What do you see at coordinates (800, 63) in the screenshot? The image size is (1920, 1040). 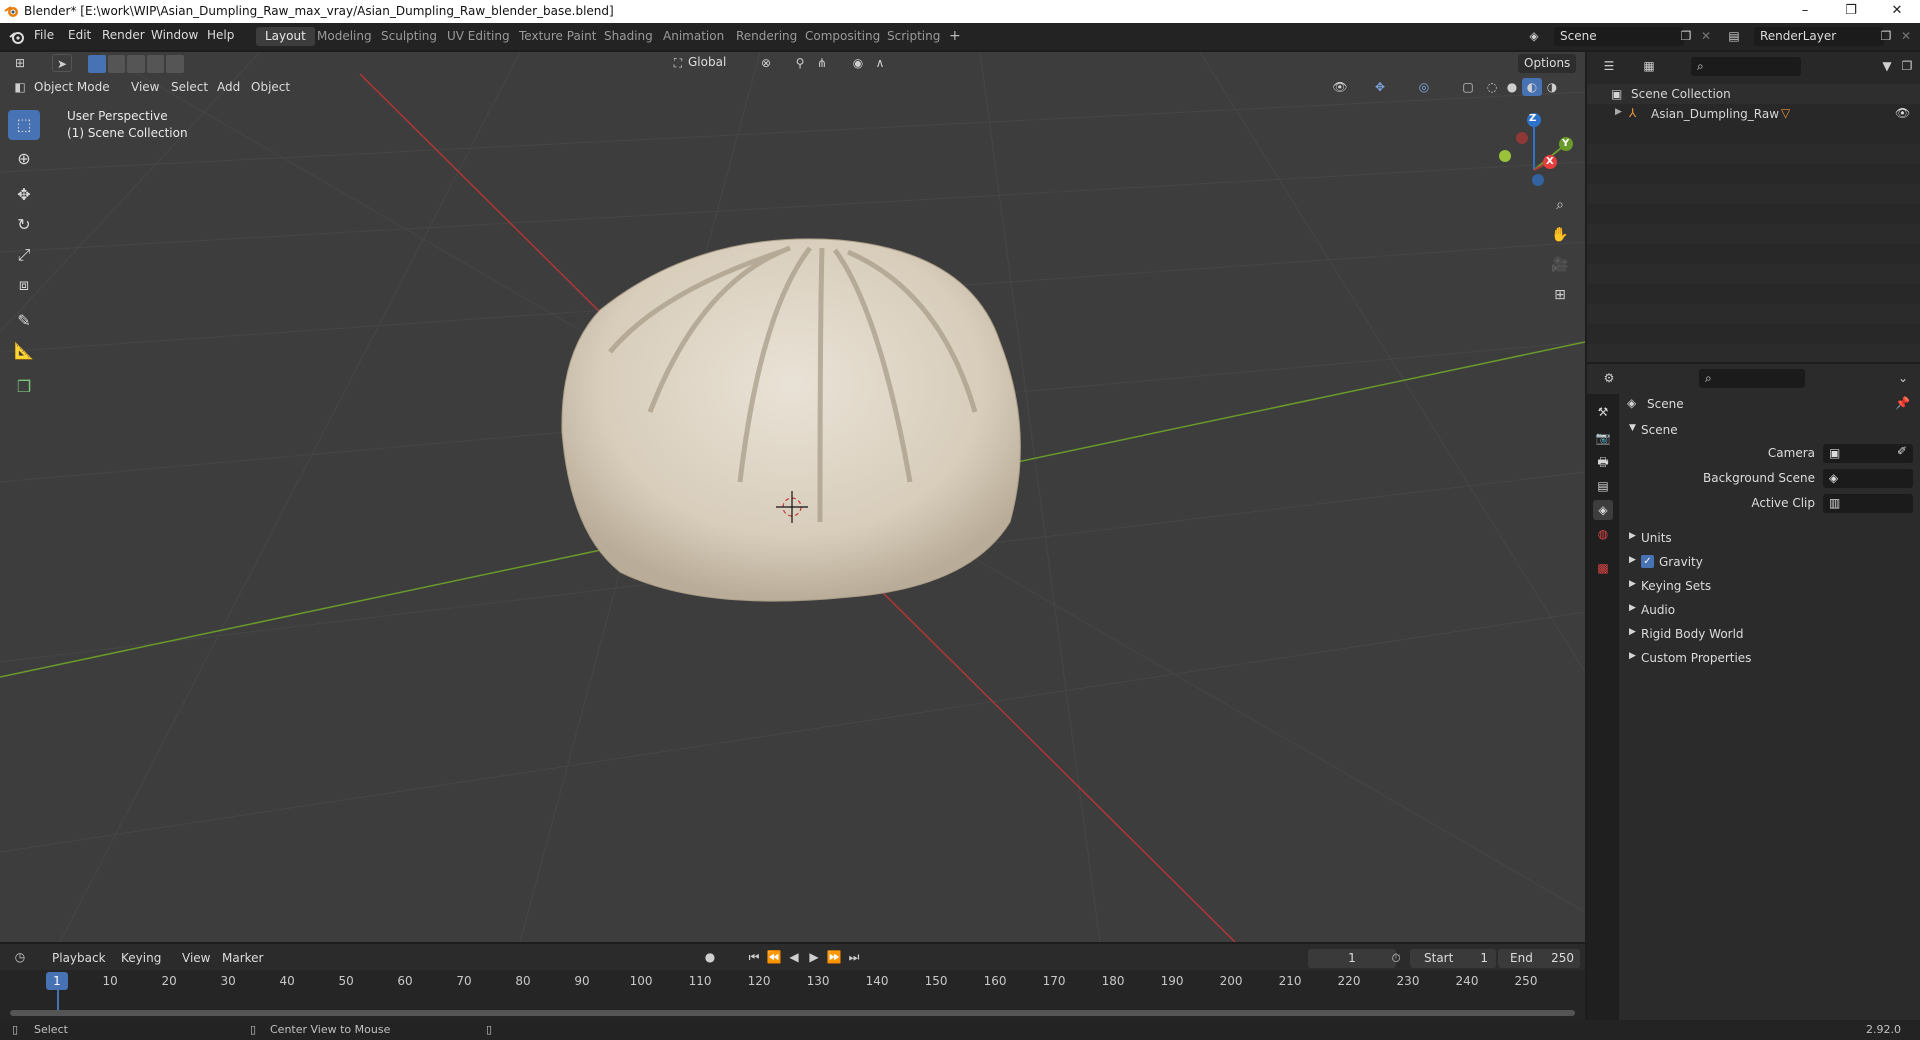 I see `snap-icon: ⚲` at bounding box center [800, 63].